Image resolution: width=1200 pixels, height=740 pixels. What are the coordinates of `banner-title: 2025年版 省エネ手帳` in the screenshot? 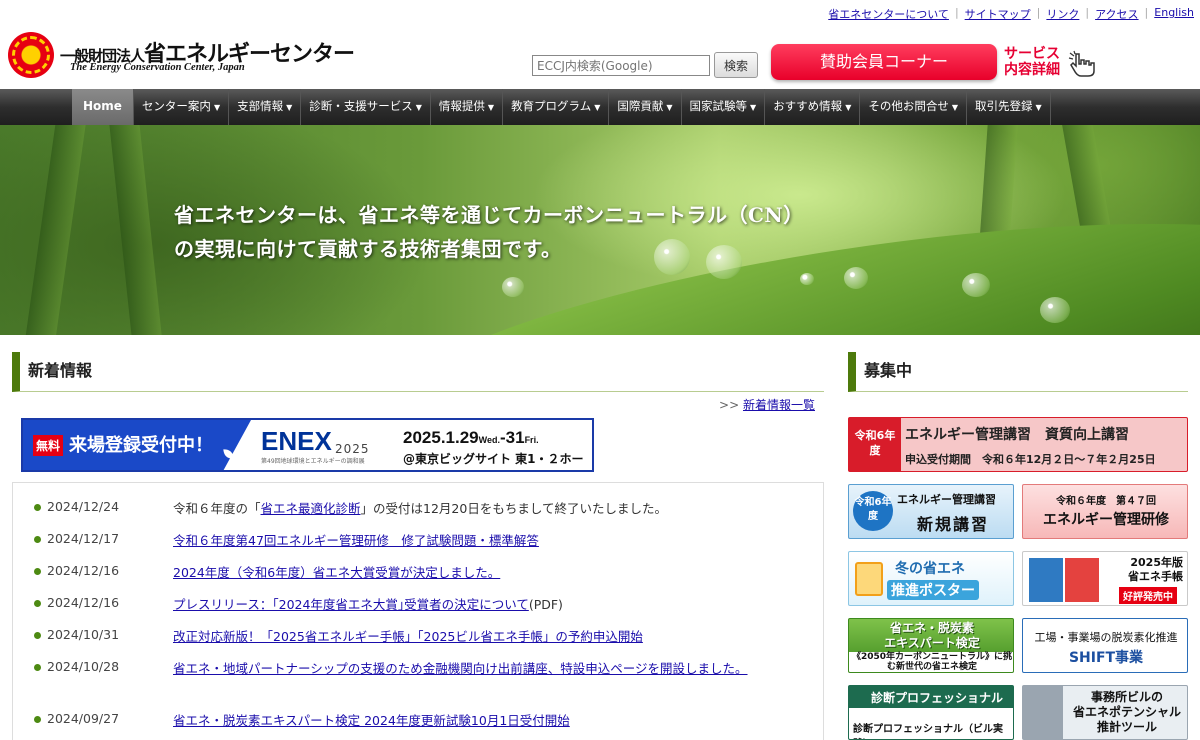 It's located at (1143, 570).